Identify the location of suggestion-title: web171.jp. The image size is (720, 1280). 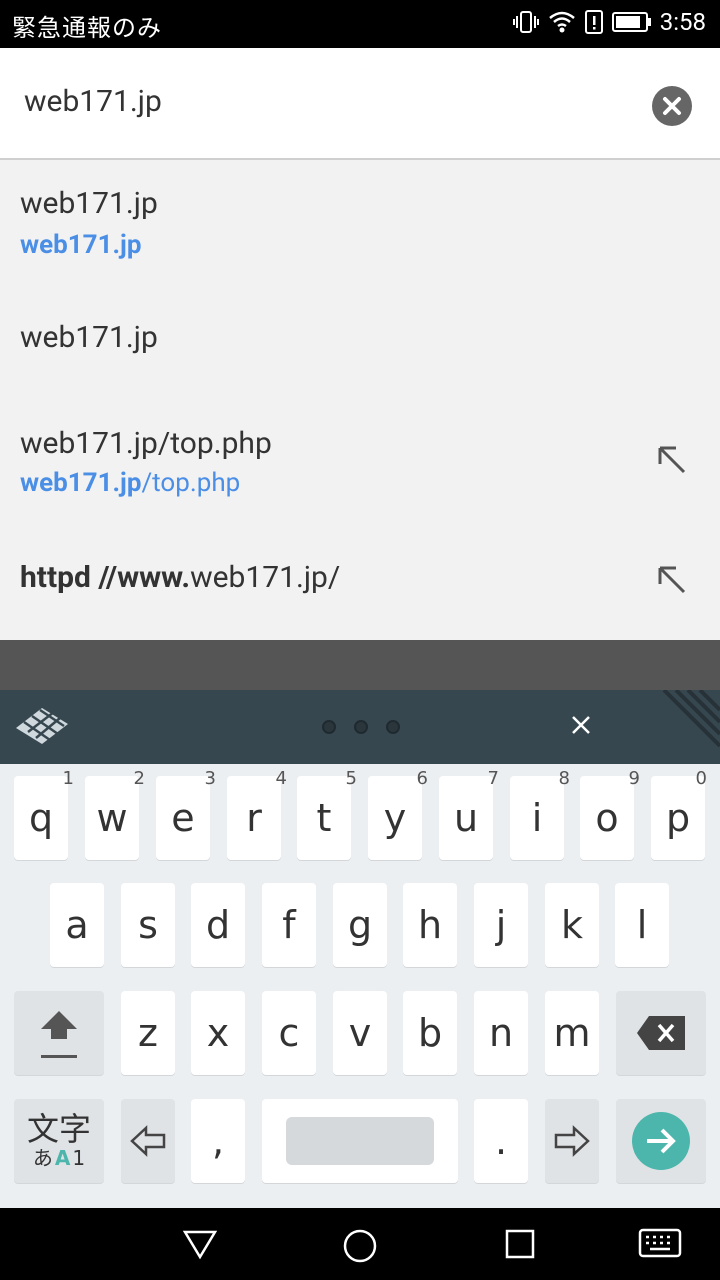
(89, 337).